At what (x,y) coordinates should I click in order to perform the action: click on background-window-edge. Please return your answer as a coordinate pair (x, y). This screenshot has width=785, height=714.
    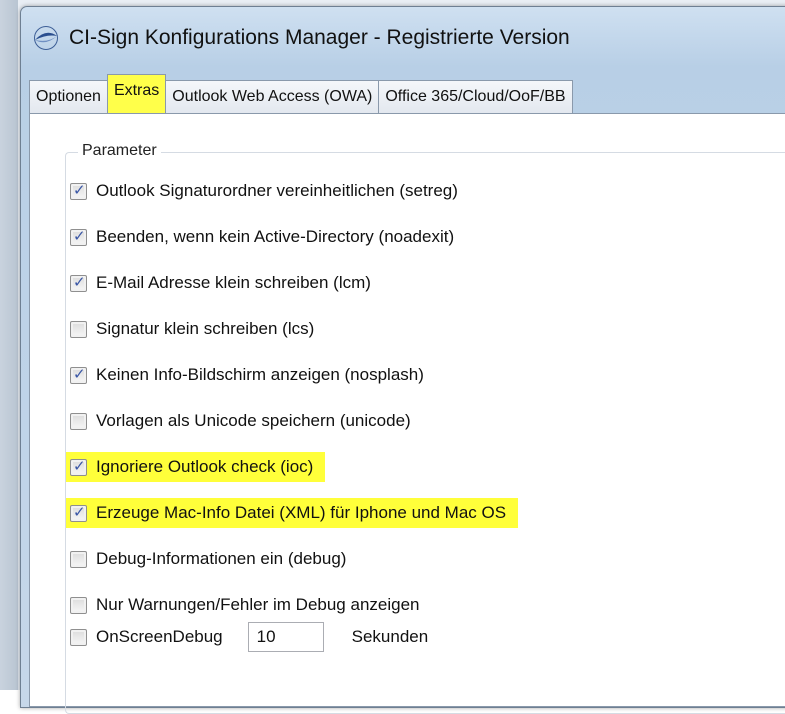
    Looking at the image, I should click on (9, 345).